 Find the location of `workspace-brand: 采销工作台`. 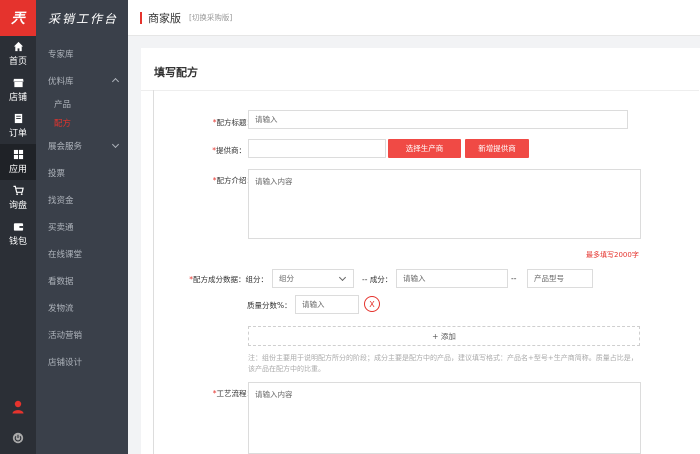

workspace-brand: 采销工作台 is located at coordinates (82, 18).